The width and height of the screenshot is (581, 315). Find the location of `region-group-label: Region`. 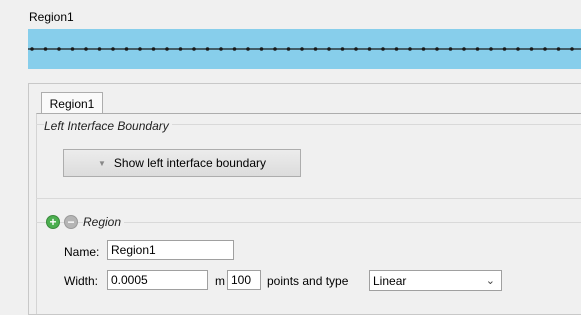

region-group-label: Region is located at coordinates (104, 222).